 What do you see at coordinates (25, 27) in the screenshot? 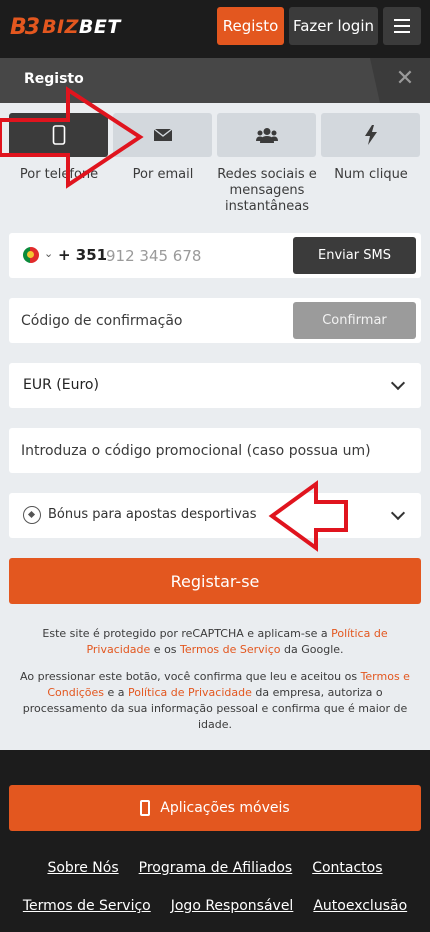
I see `logo-mark: B3` at bounding box center [25, 27].